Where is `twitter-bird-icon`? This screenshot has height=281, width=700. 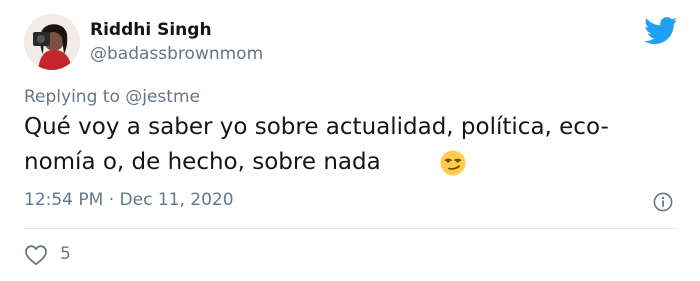
twitter-bird-icon is located at coordinates (661, 31).